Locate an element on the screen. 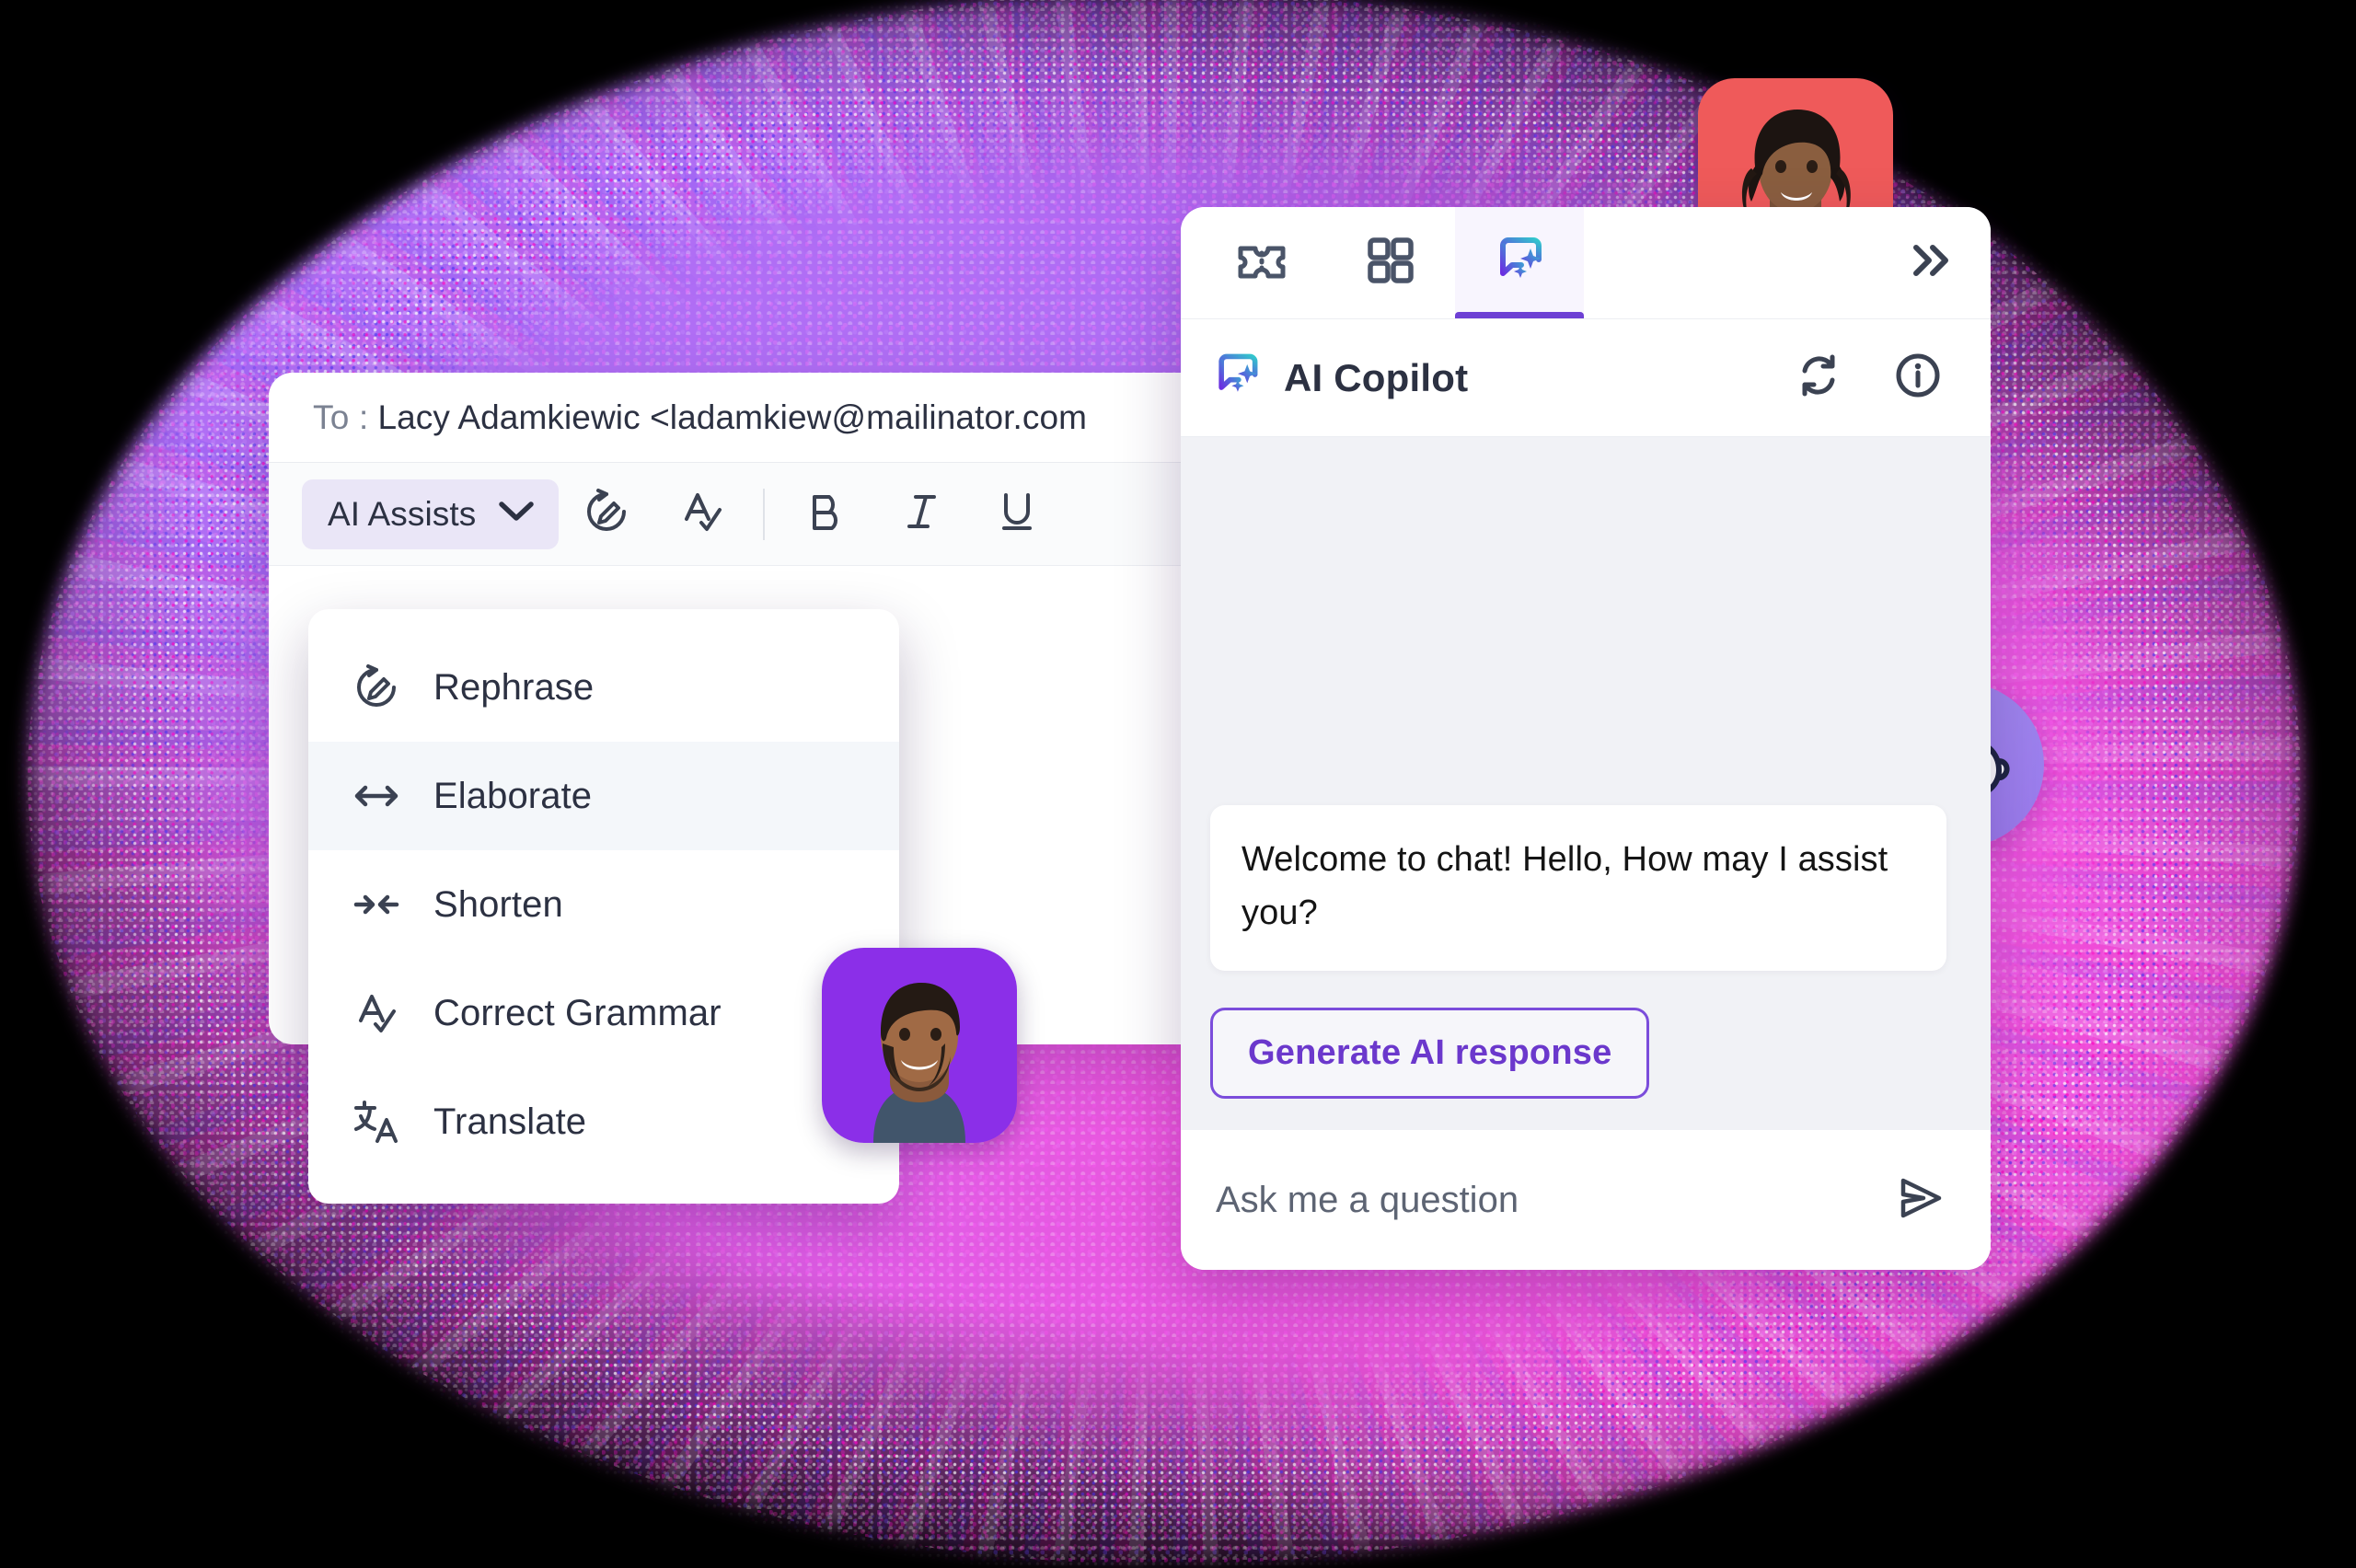  tab-ai-copilot is located at coordinates (1519, 262).